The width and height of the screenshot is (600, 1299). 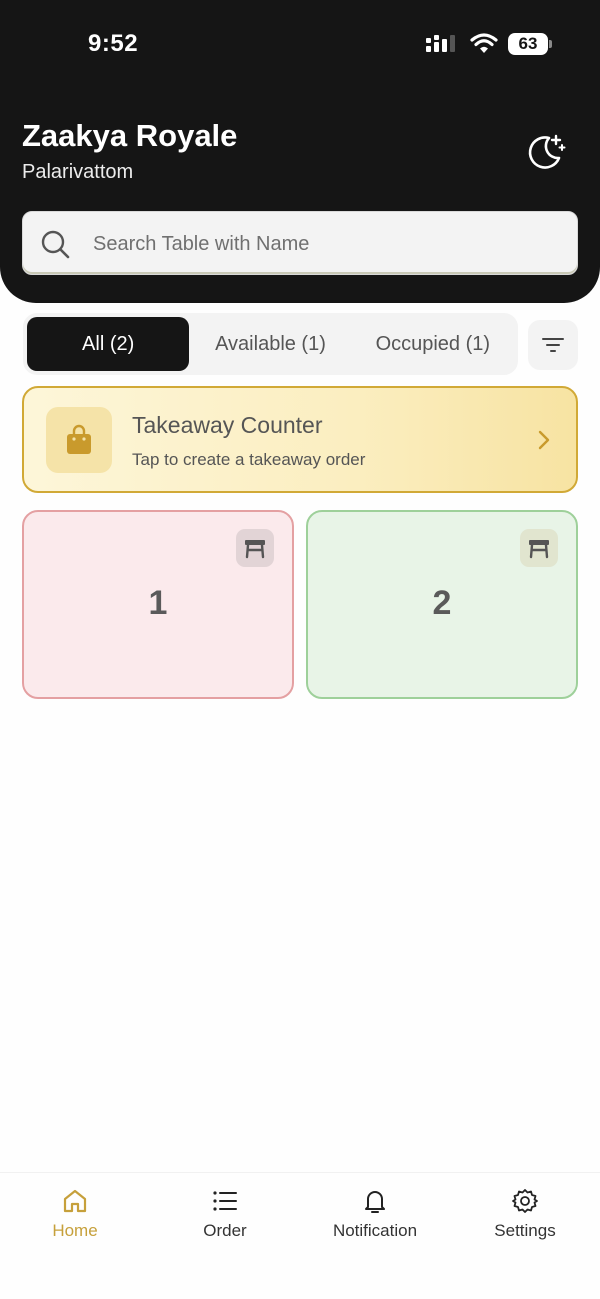 What do you see at coordinates (544, 440) in the screenshot?
I see `chevron-right-icon` at bounding box center [544, 440].